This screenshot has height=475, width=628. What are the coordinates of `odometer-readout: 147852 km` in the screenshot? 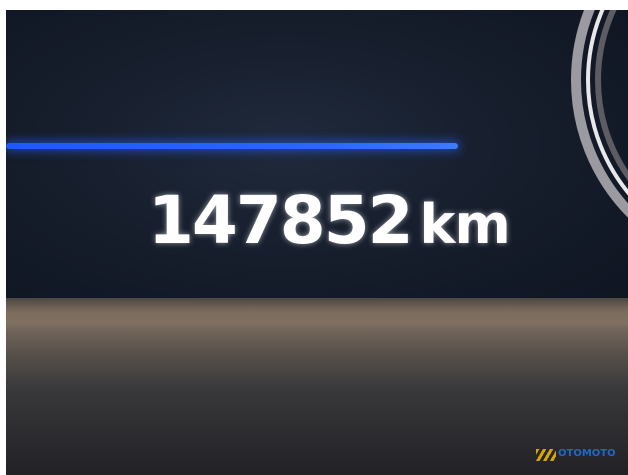 It's located at (329, 220).